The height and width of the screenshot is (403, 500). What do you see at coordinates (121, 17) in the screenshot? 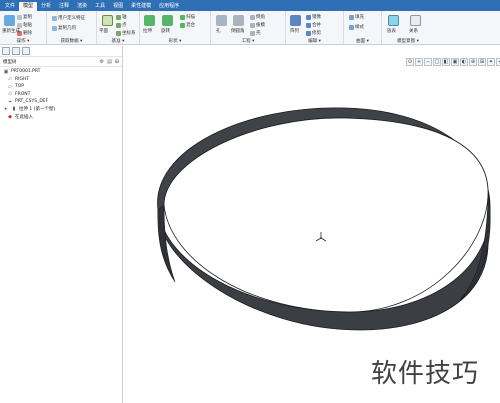
I see `axis-button: 轴` at bounding box center [121, 17].